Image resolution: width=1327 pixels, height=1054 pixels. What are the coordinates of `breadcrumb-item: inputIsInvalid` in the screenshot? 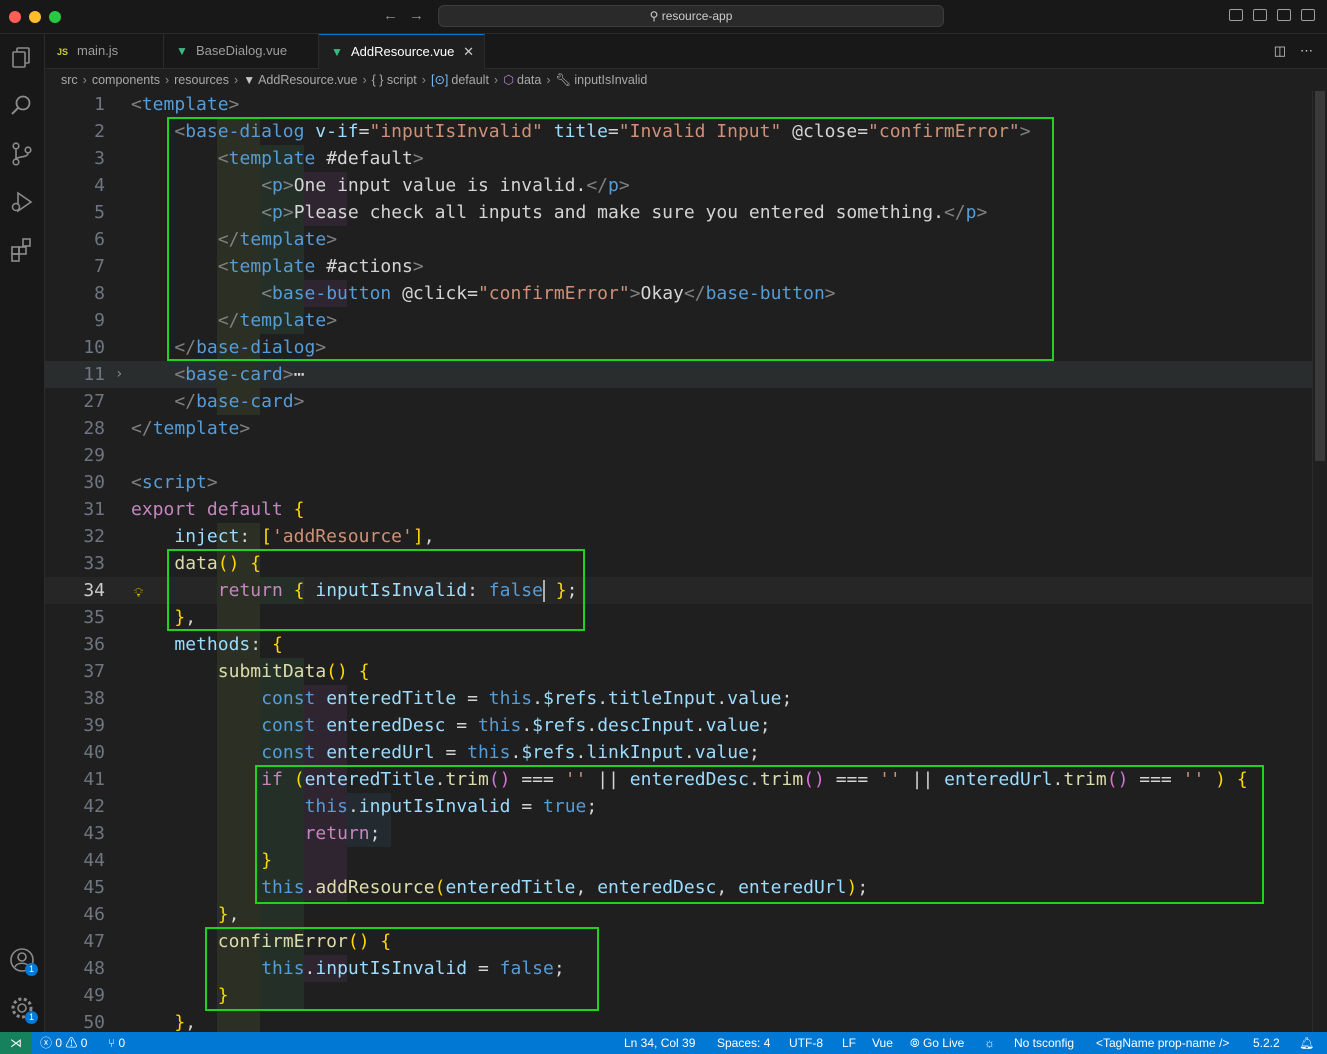 It's located at (610, 80).